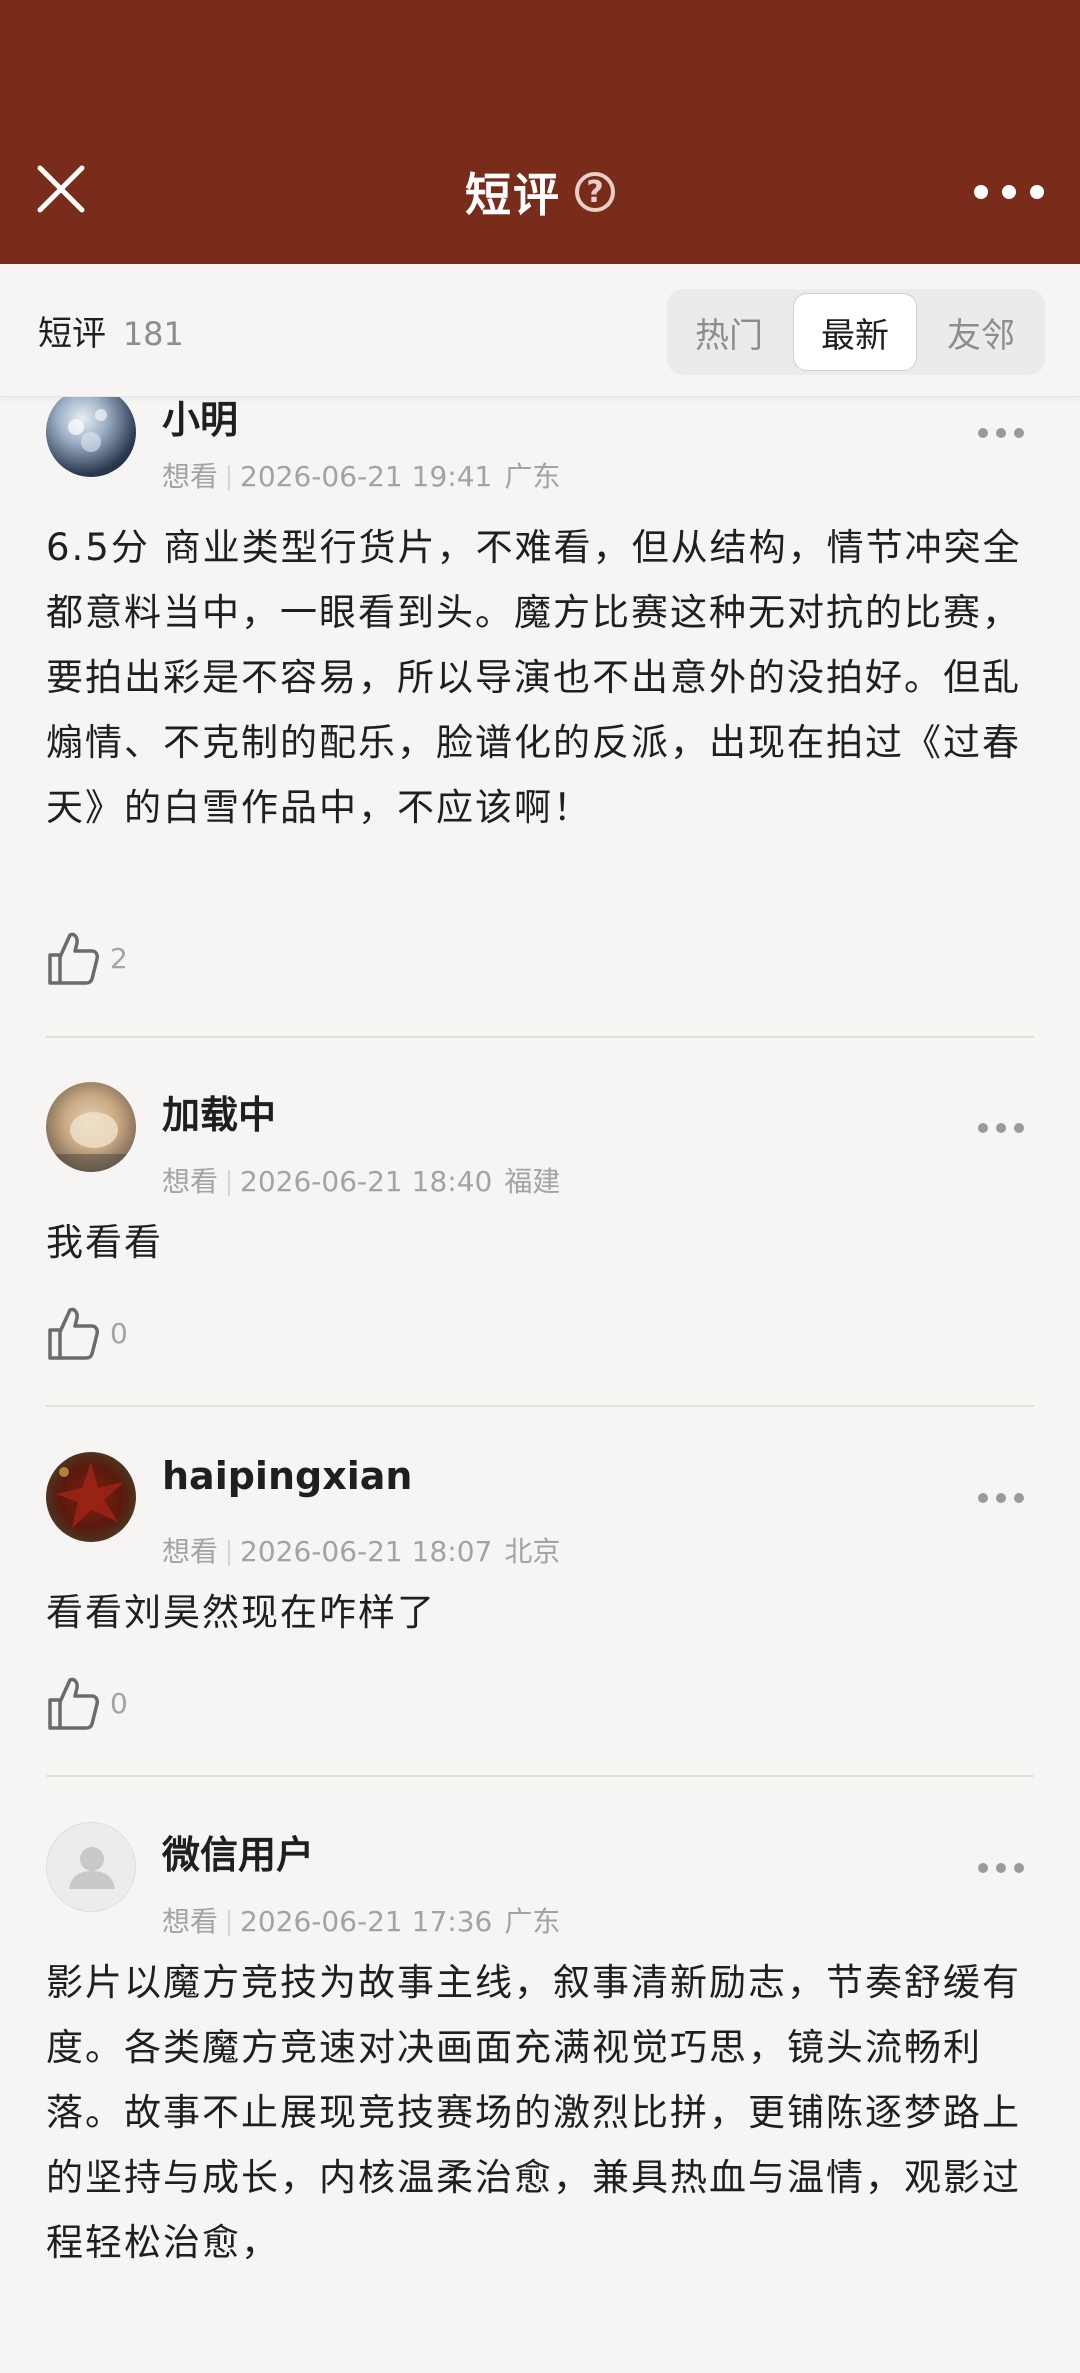  What do you see at coordinates (111, 330) in the screenshot?
I see `review-count: 短评 181` at bounding box center [111, 330].